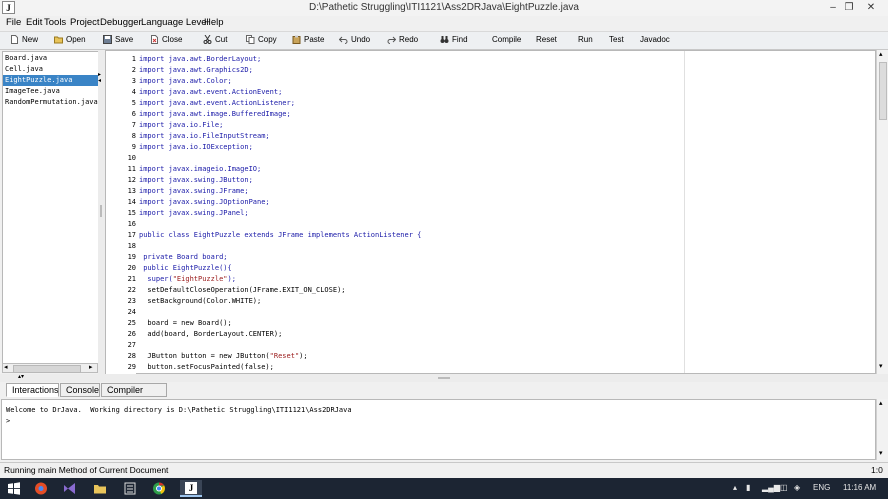 Image resolution: width=888 pixels, height=499 pixels. Describe the element at coordinates (204, 136) in the screenshot. I see `code-line: import java.io.FileInputStream;` at that location.